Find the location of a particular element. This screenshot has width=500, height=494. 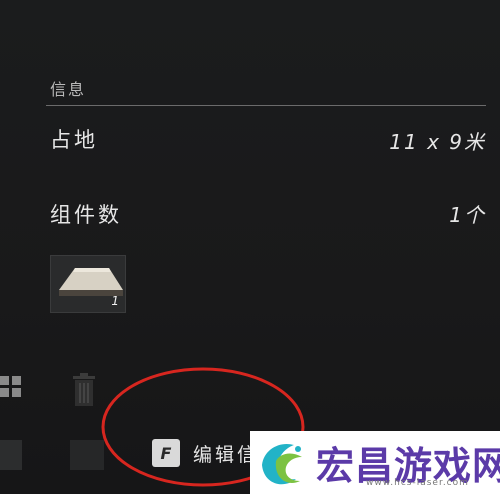

component-quantity: 1 is located at coordinates (115, 301).